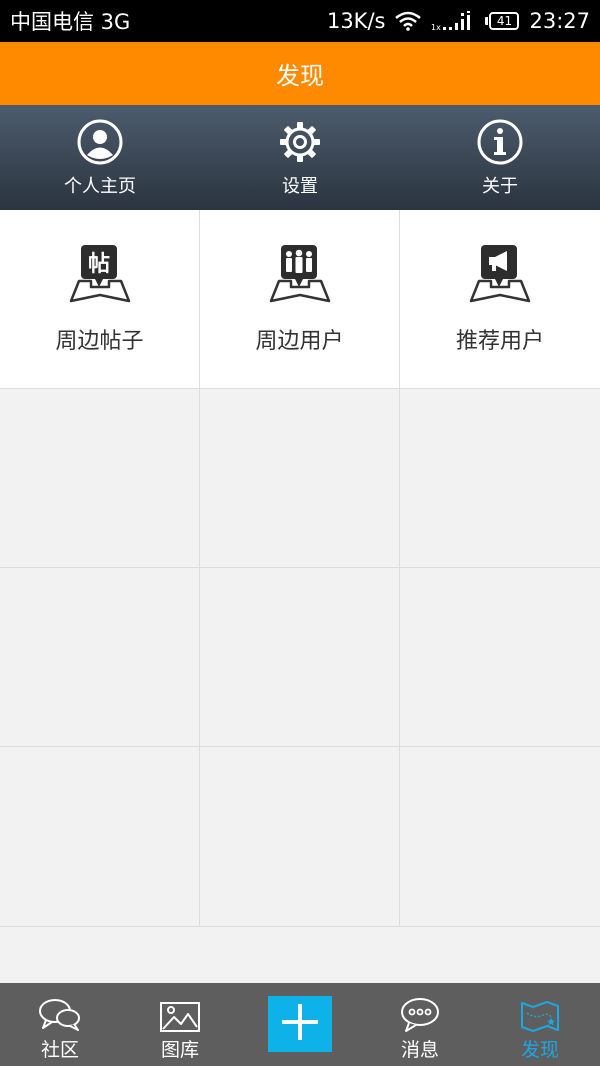 This screenshot has width=600, height=1066. I want to click on tab-messages: 消息, so click(420, 1024).